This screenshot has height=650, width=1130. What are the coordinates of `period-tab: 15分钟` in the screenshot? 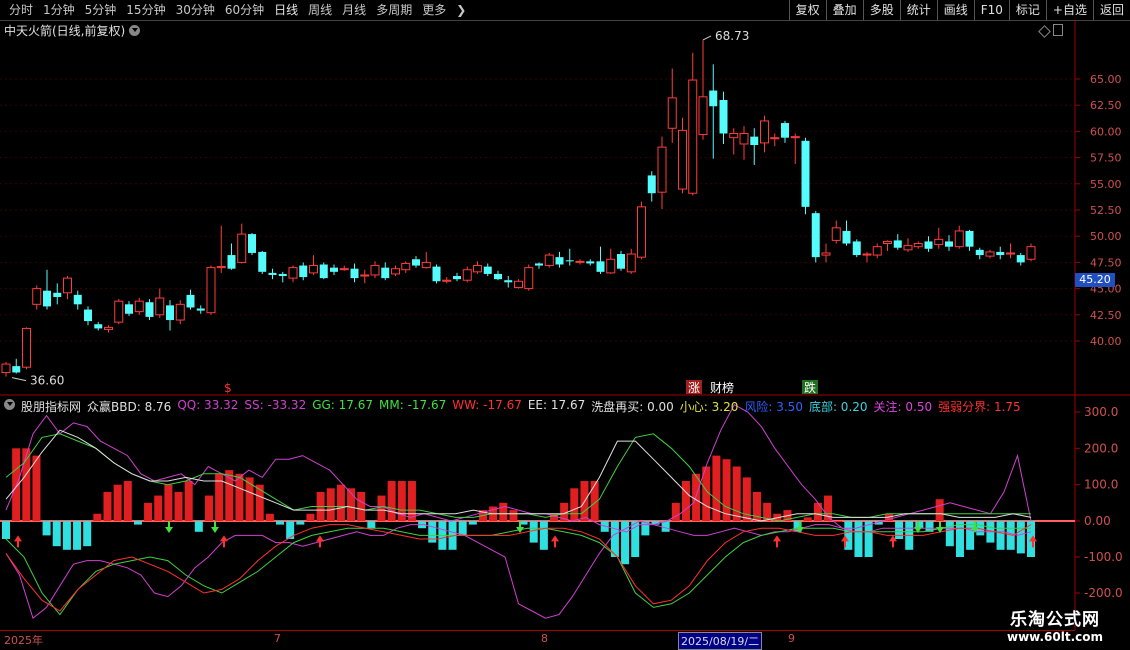 It's located at (145, 10).